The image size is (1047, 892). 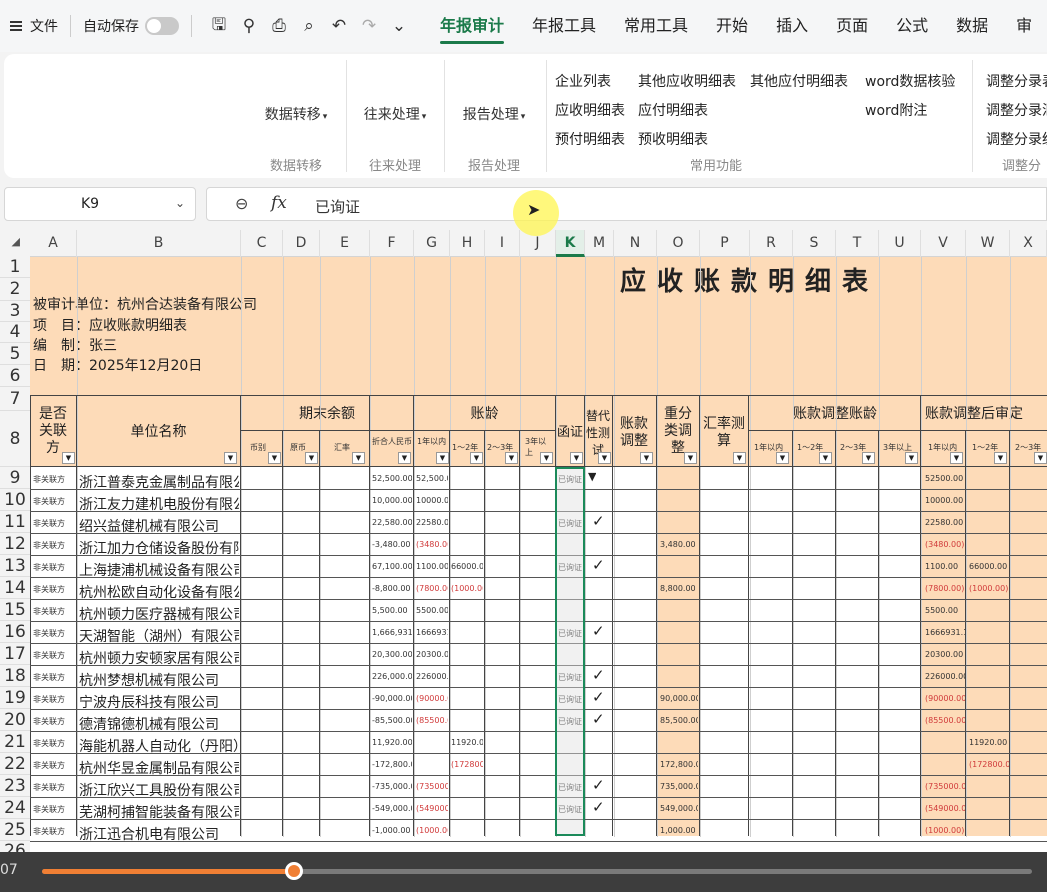 I want to click on unit-name-cell: 天湖智能（湖州）有限公司, so click(x=159, y=636).